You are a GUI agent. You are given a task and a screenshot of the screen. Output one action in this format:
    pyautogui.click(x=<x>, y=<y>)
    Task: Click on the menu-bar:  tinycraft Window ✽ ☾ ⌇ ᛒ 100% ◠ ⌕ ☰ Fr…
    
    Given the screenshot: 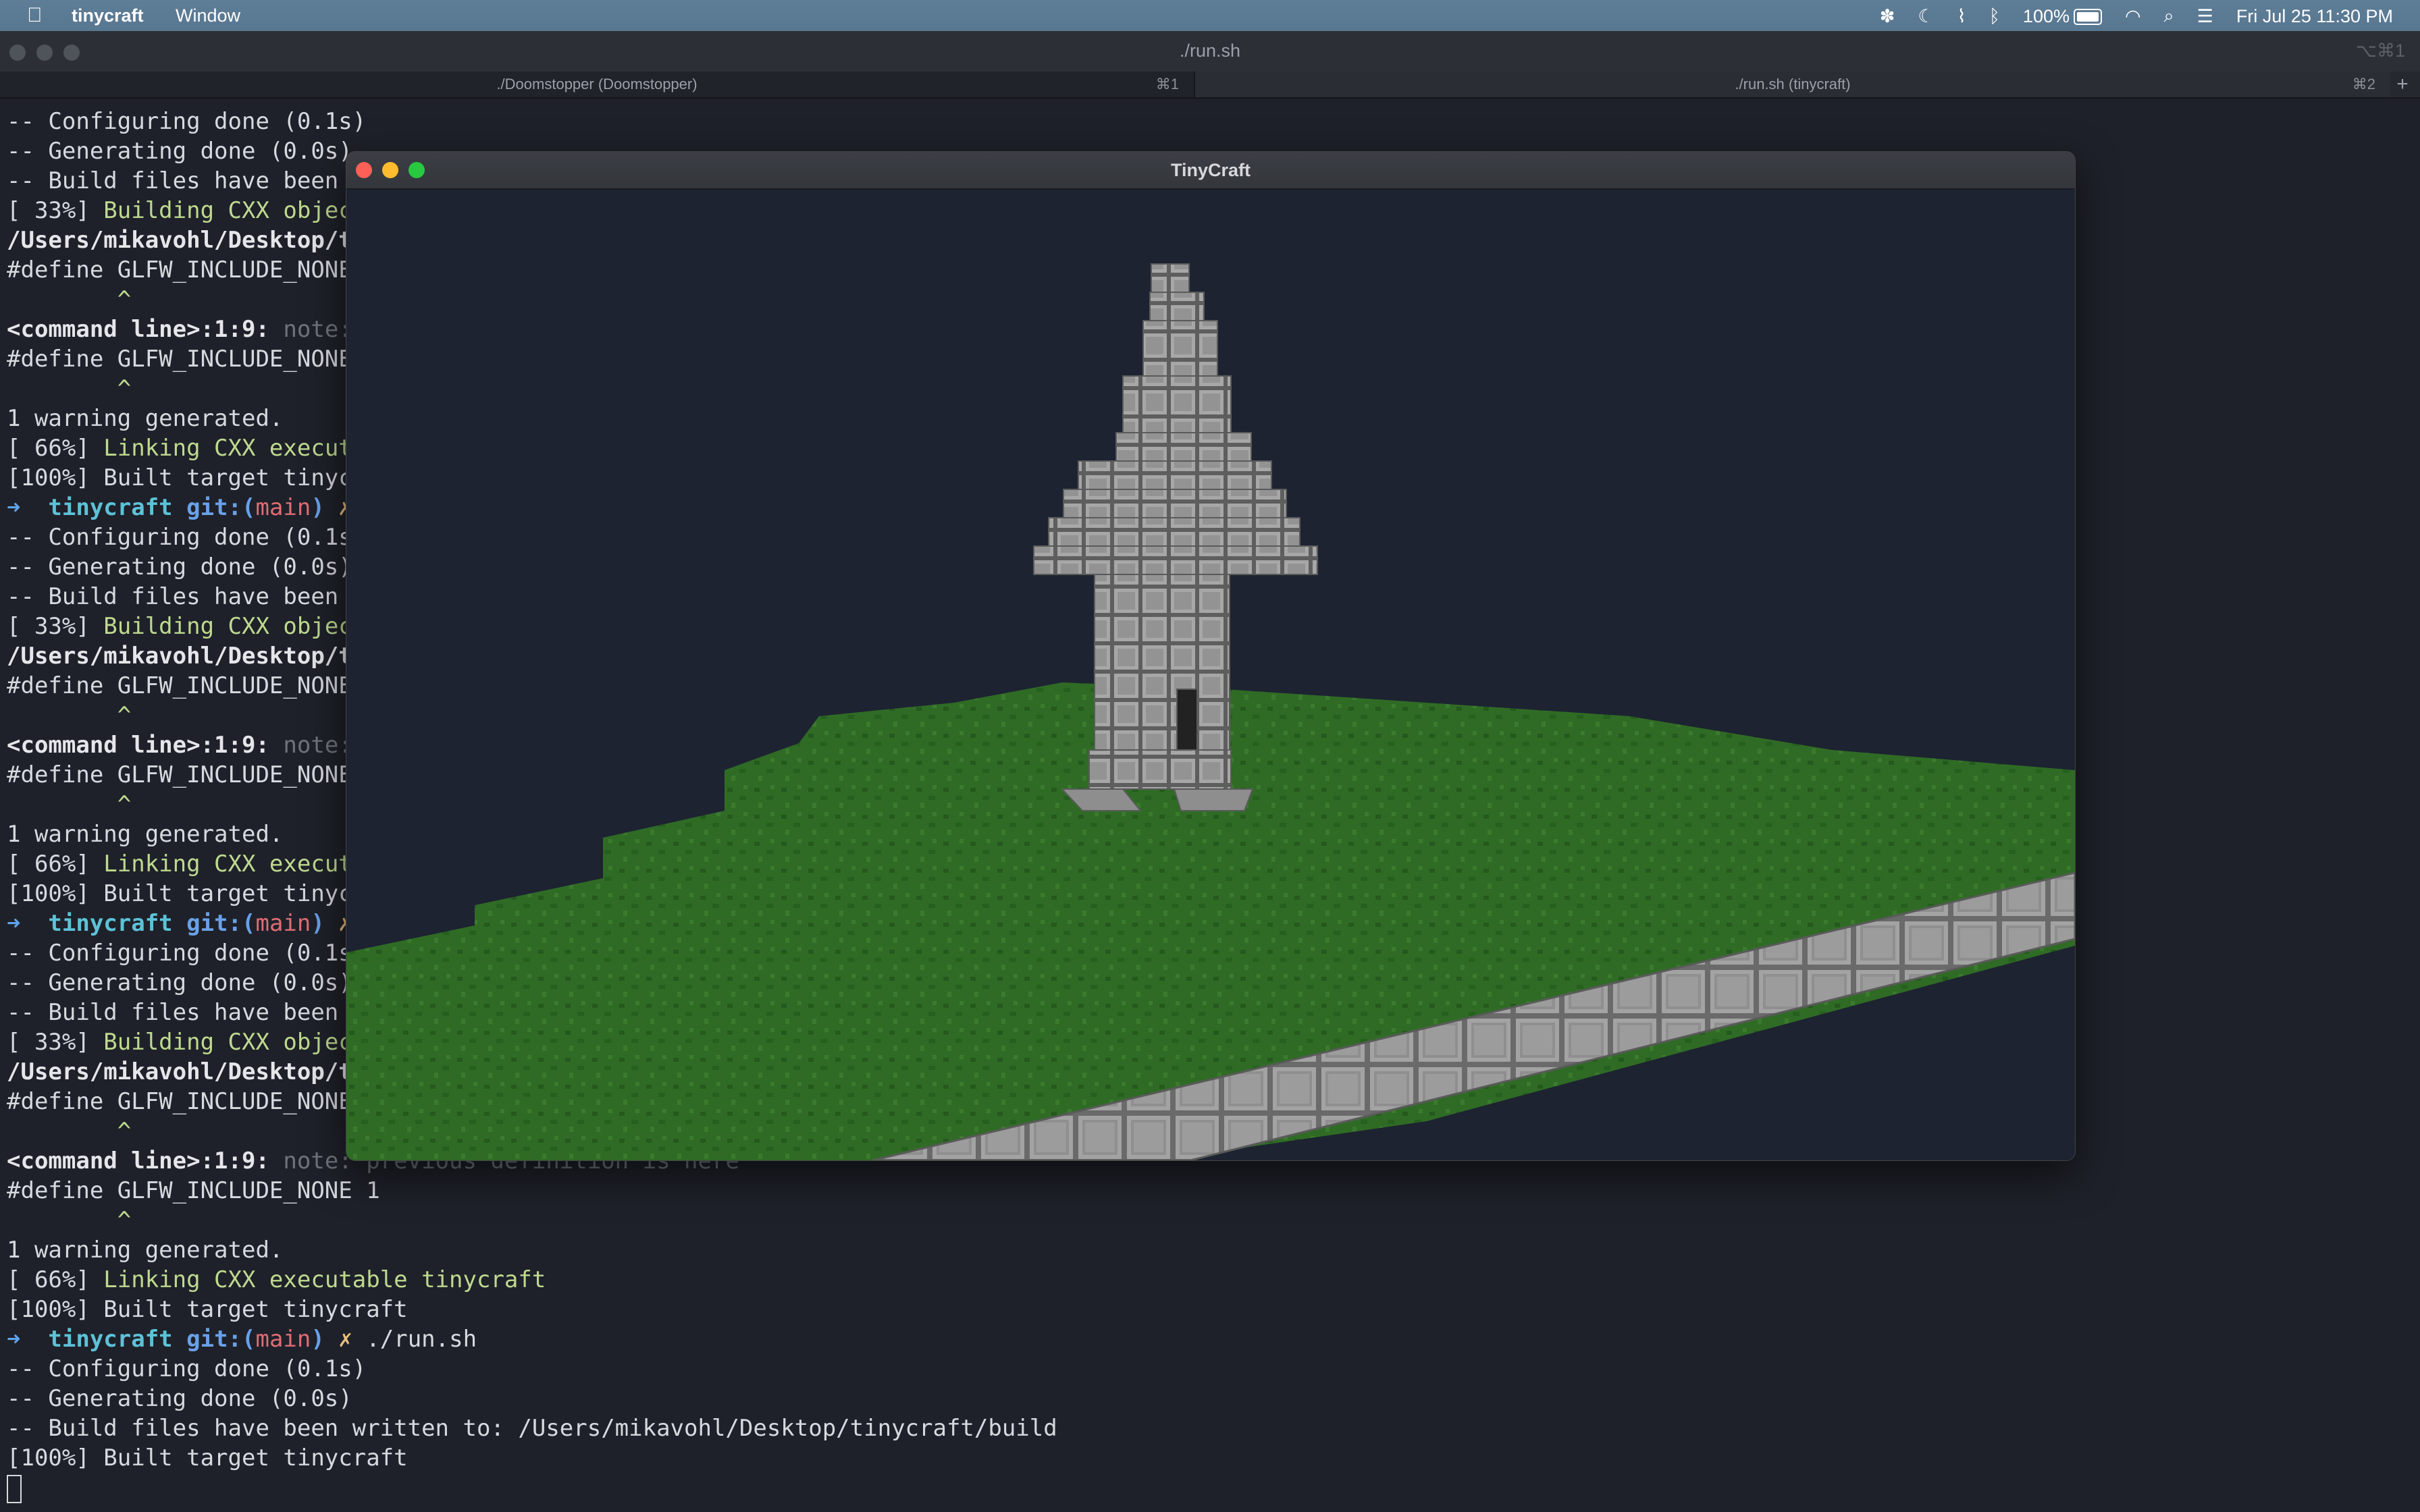 What is the action you would take?
    pyautogui.click(x=1210, y=15)
    